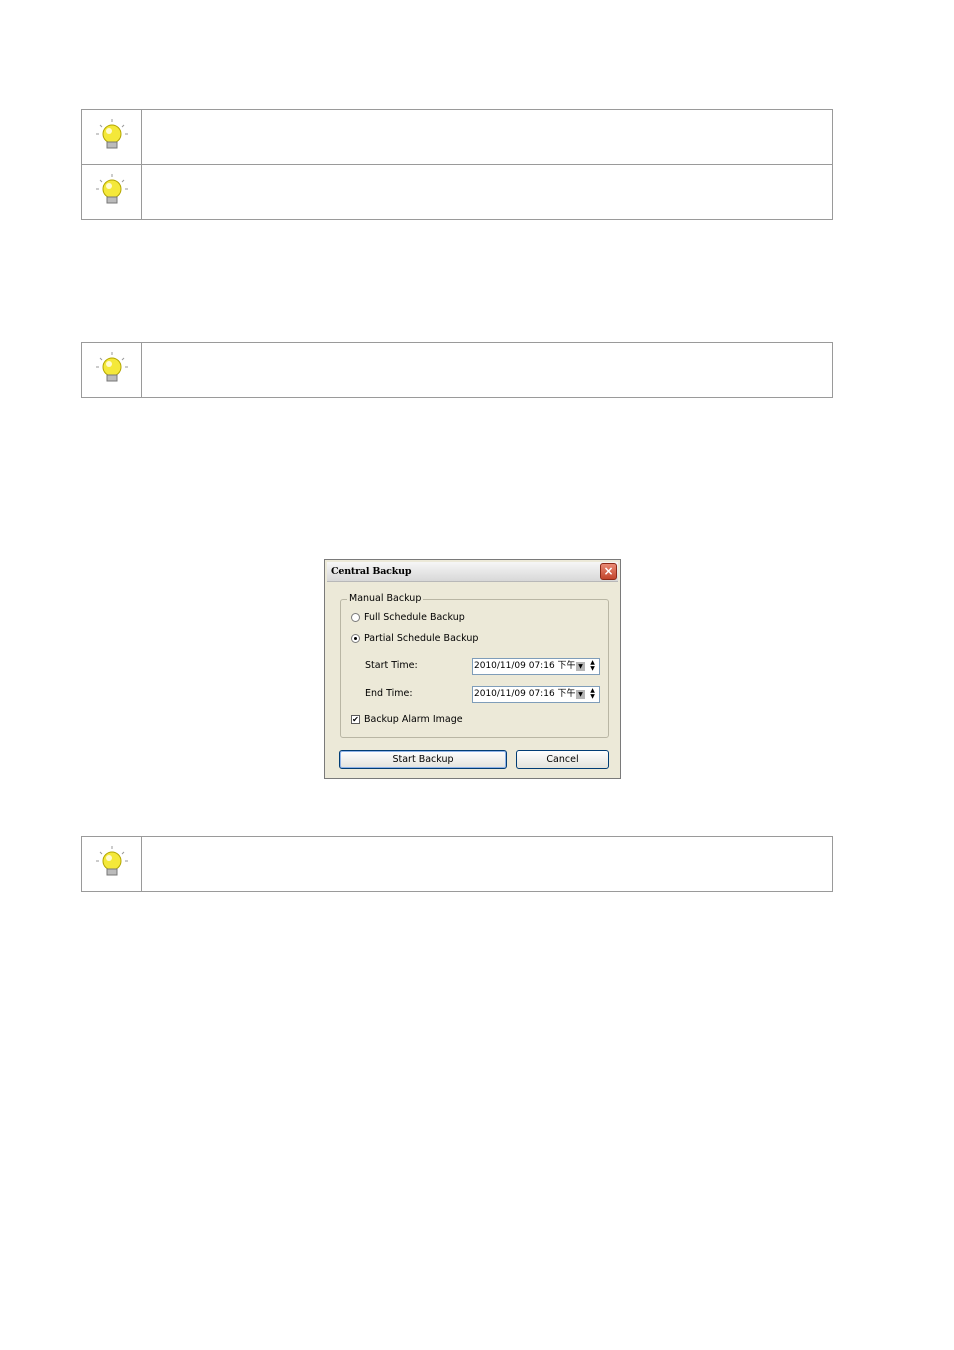 Image resolution: width=954 pixels, height=1350 pixels. I want to click on start-backup-button: Start Backup, so click(423, 759).